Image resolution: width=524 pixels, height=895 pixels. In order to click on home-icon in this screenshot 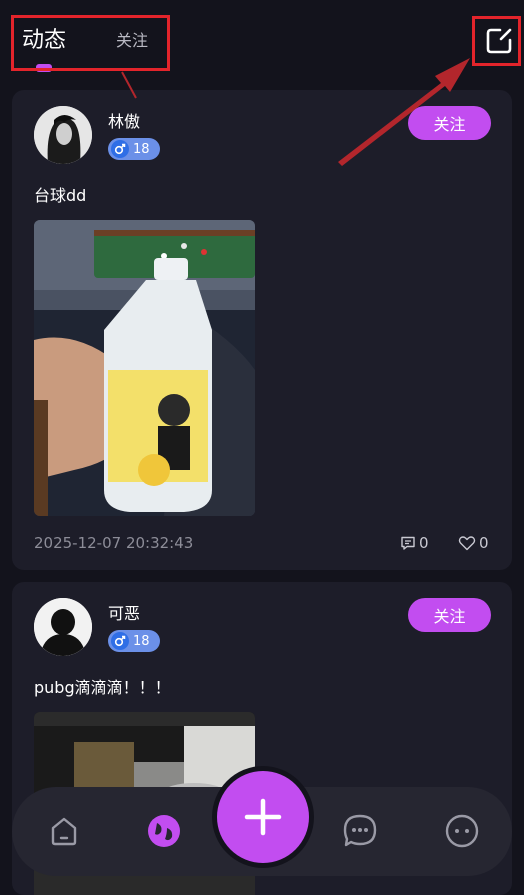, I will do `click(64, 831)`.